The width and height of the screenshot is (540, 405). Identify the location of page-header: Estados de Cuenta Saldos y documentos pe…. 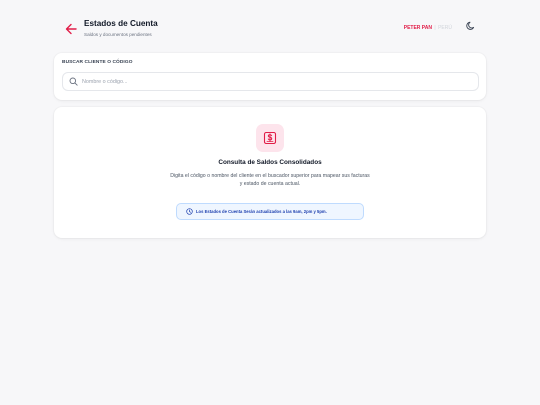
(270, 28).